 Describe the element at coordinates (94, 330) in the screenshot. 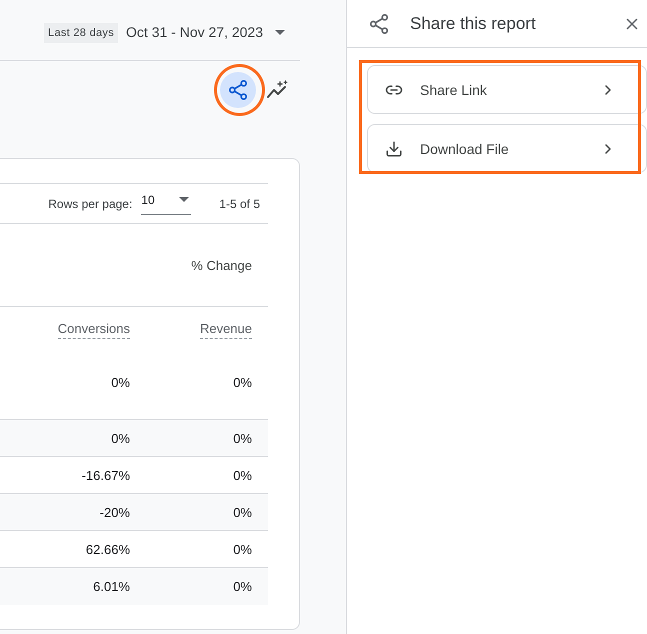

I see `column-header: Conversions` at that location.